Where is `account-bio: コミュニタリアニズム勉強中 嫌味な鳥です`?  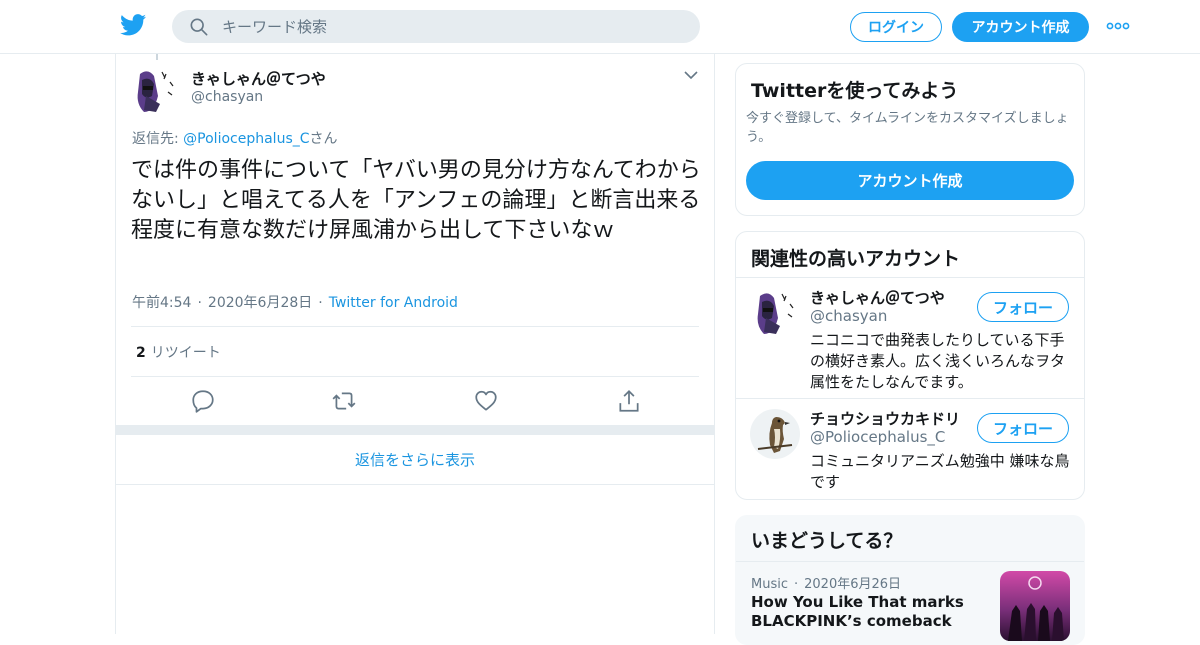
account-bio: コミュニタリアニズム勉強中 嫌味な鳥です is located at coordinates (940, 471).